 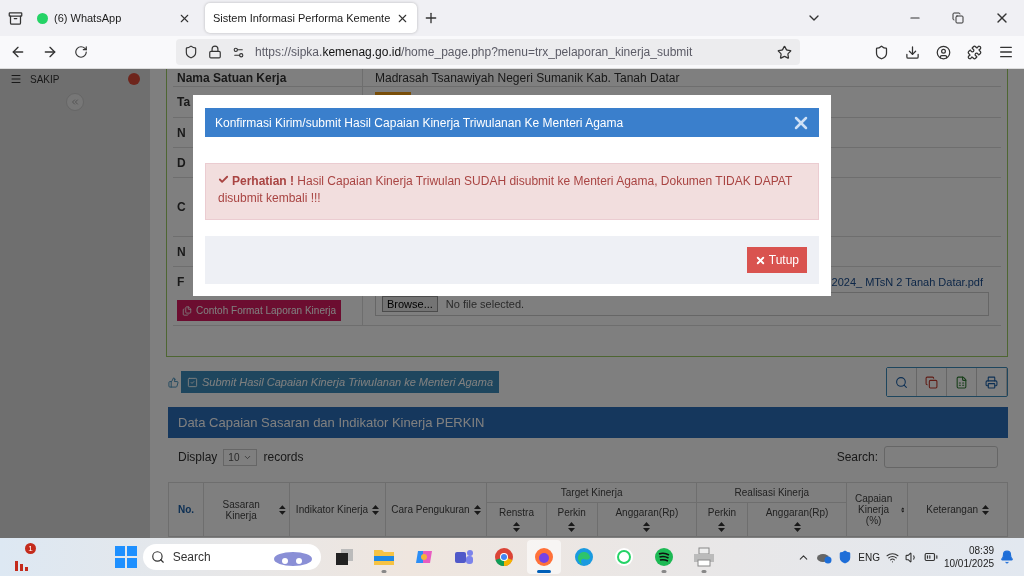 What do you see at coordinates (231, 557) in the screenshot?
I see `search-field: Search` at bounding box center [231, 557].